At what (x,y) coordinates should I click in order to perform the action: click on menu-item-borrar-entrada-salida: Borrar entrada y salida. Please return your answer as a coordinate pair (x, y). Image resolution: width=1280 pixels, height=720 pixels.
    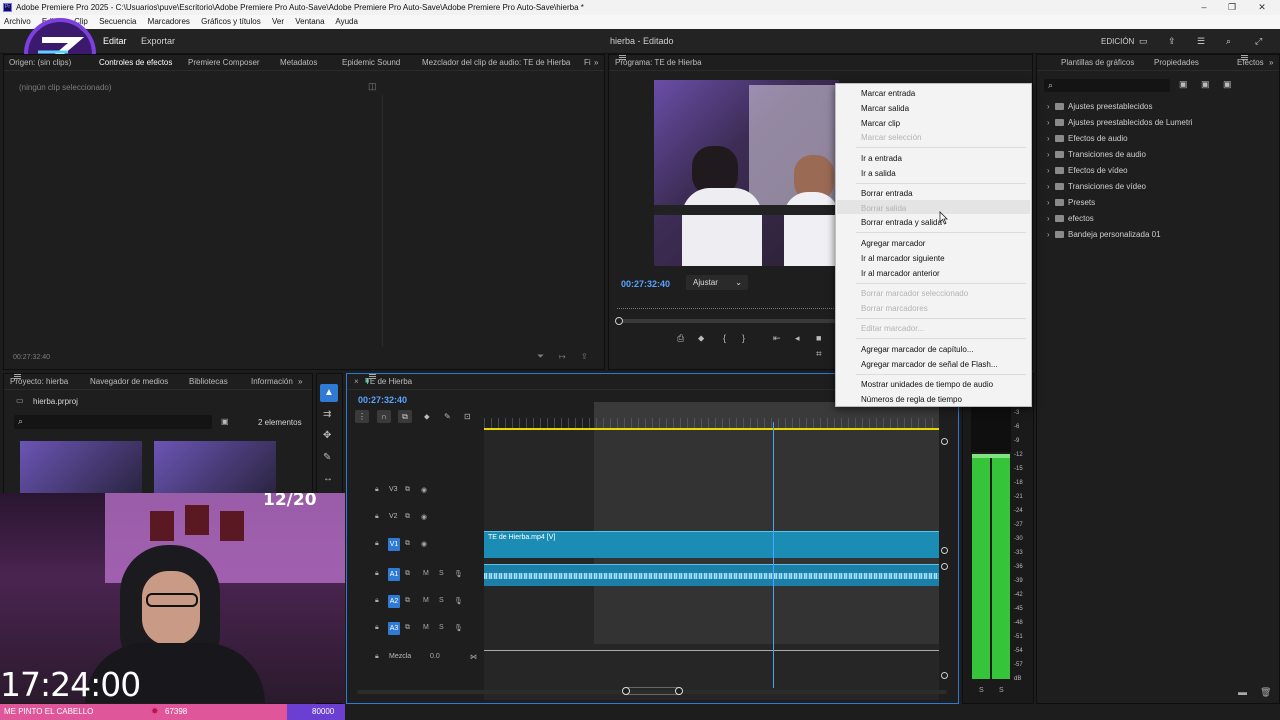
    Looking at the image, I should click on (901, 222).